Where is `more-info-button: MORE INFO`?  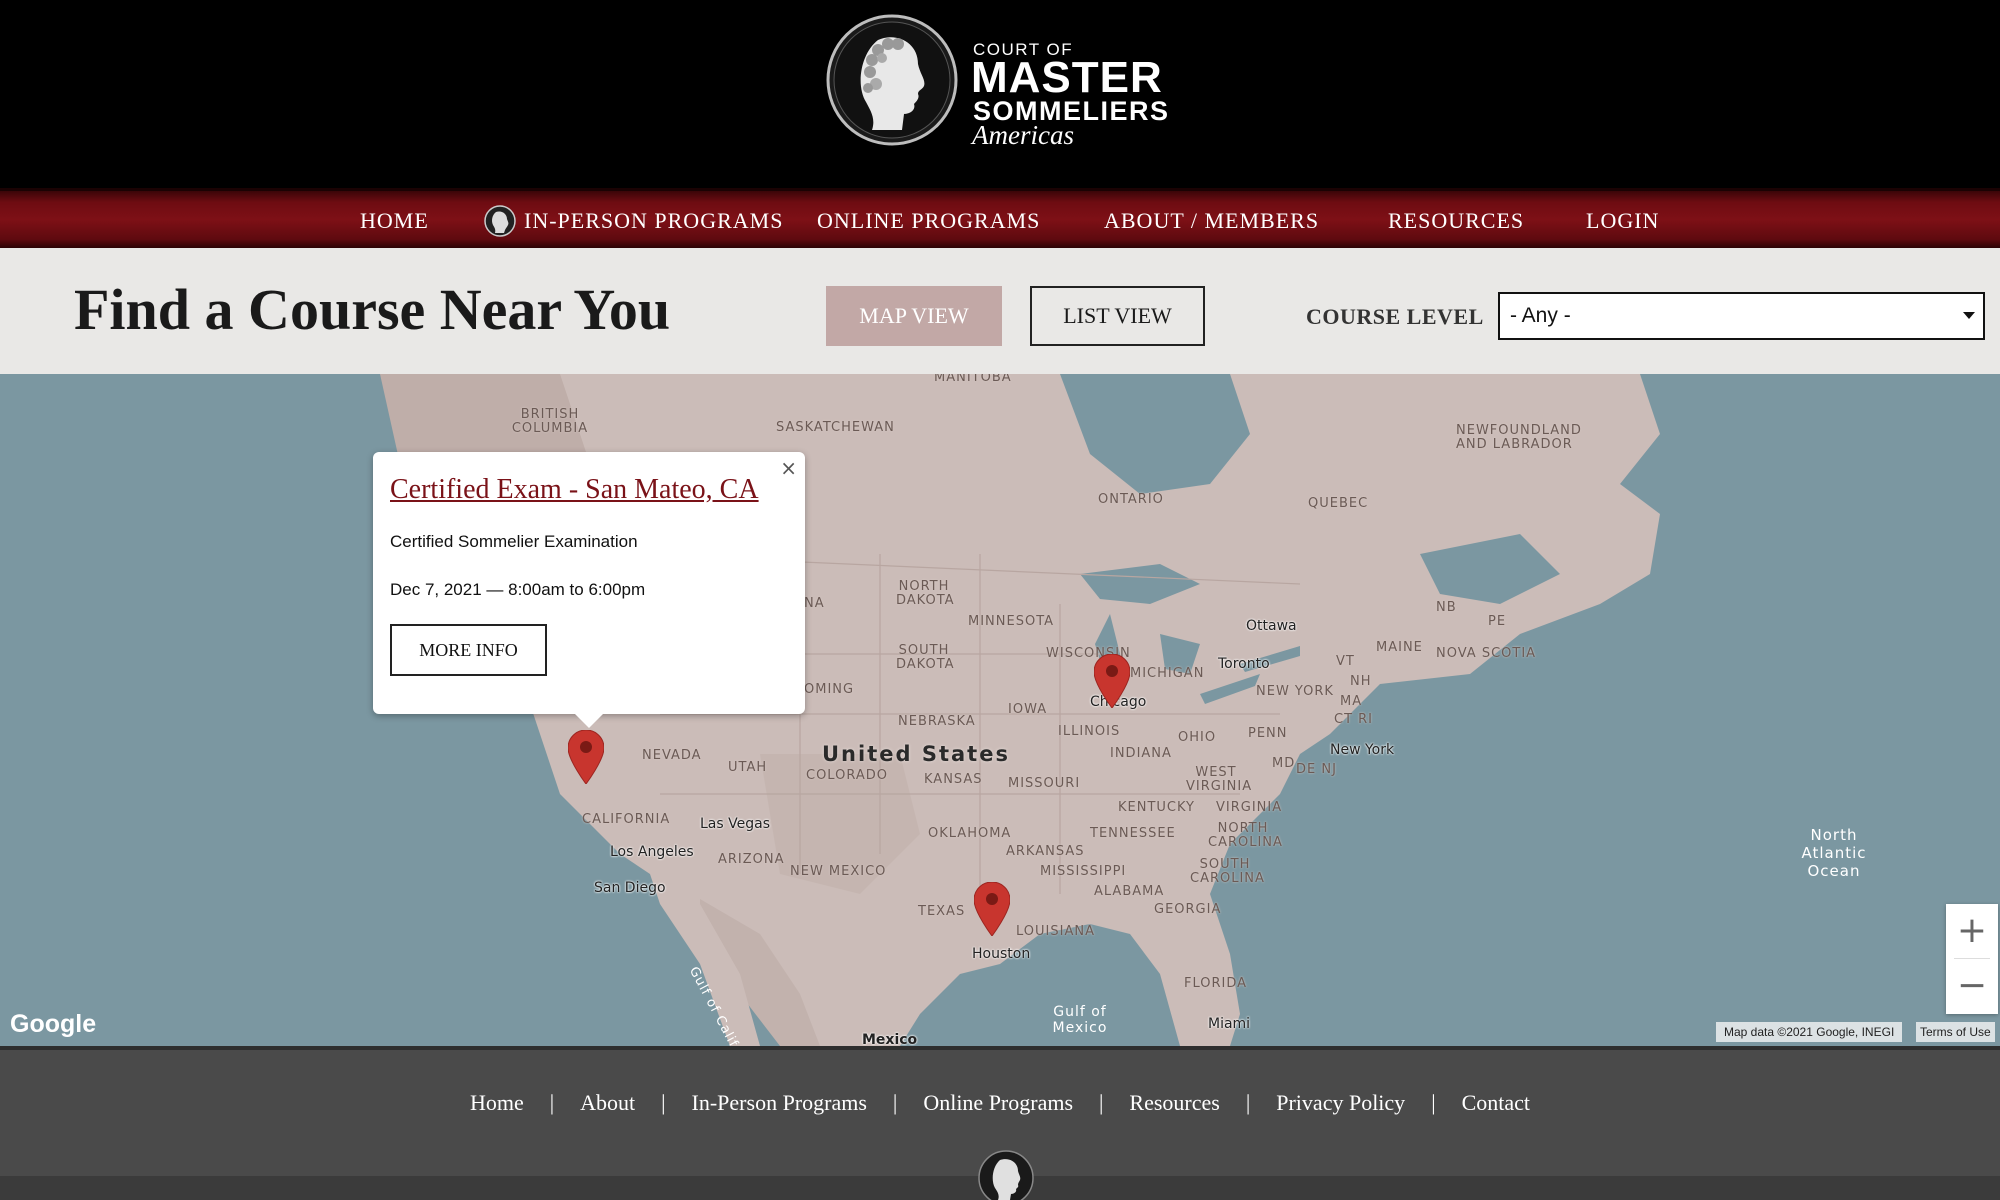 more-info-button: MORE INFO is located at coordinates (468, 650).